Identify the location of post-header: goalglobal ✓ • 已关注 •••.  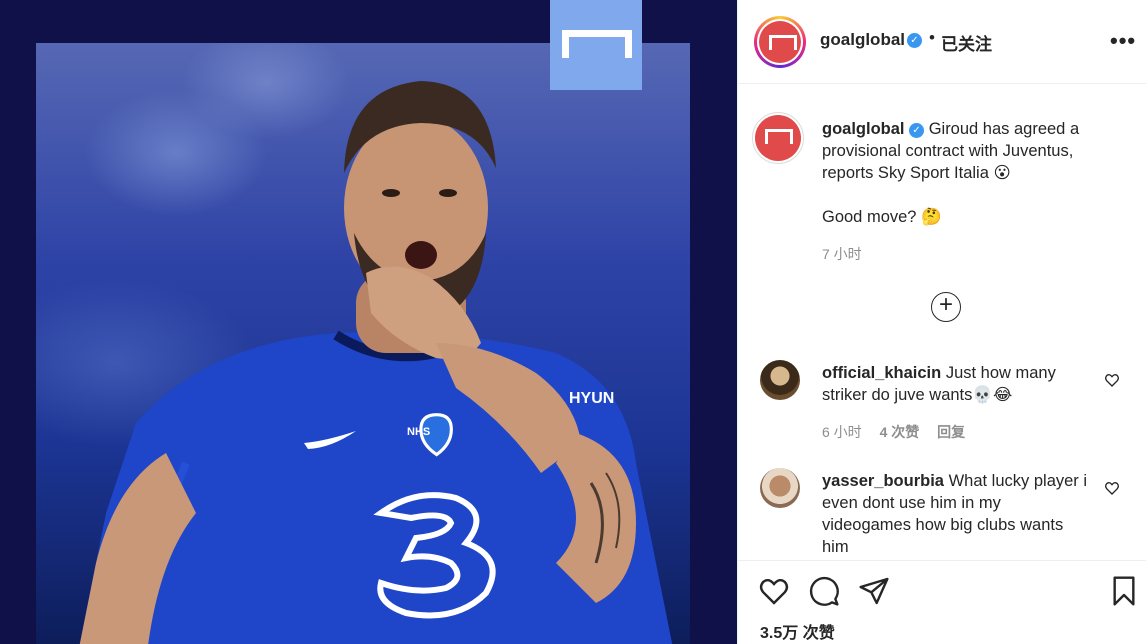
(942, 42).